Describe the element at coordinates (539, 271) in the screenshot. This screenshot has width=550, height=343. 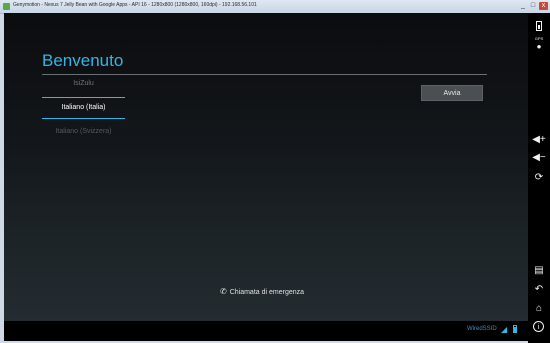
I see `recent-apps-icon: ▤` at that location.